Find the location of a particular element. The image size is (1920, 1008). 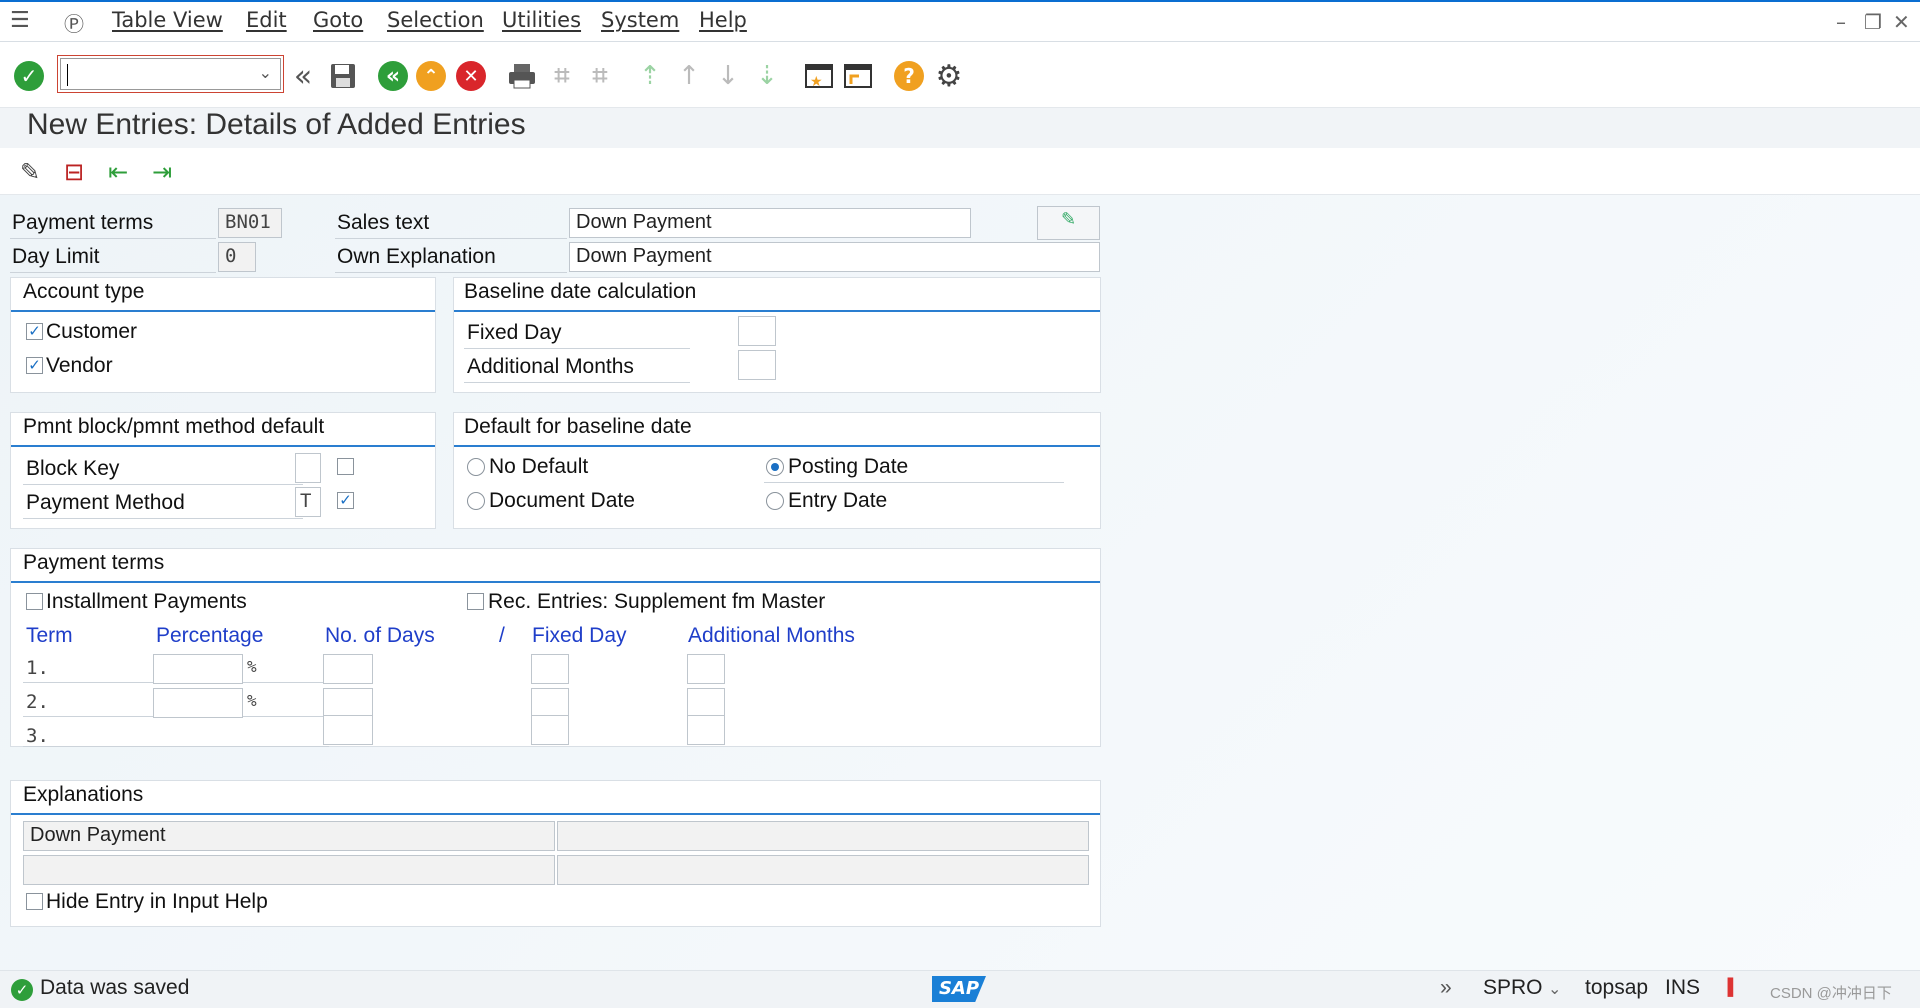

additional-months-column-header: Additional Months is located at coordinates (771, 635).